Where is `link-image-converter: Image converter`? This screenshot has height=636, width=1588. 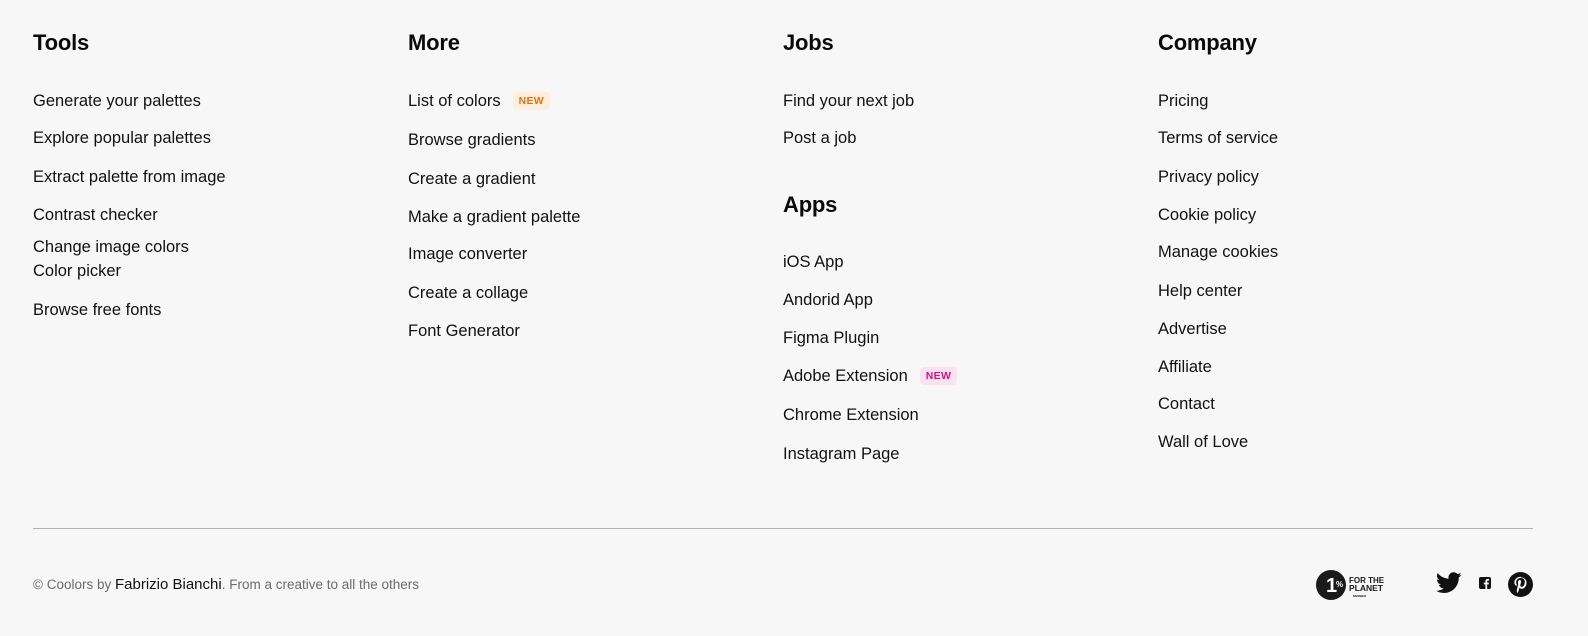
link-image-converter: Image converter is located at coordinates (467, 254).